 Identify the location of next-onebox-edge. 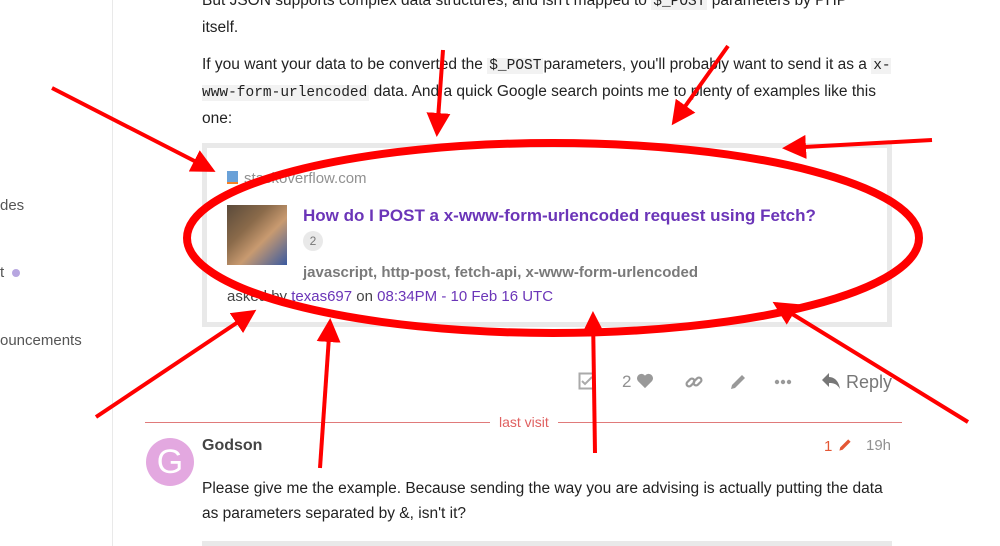
(547, 543).